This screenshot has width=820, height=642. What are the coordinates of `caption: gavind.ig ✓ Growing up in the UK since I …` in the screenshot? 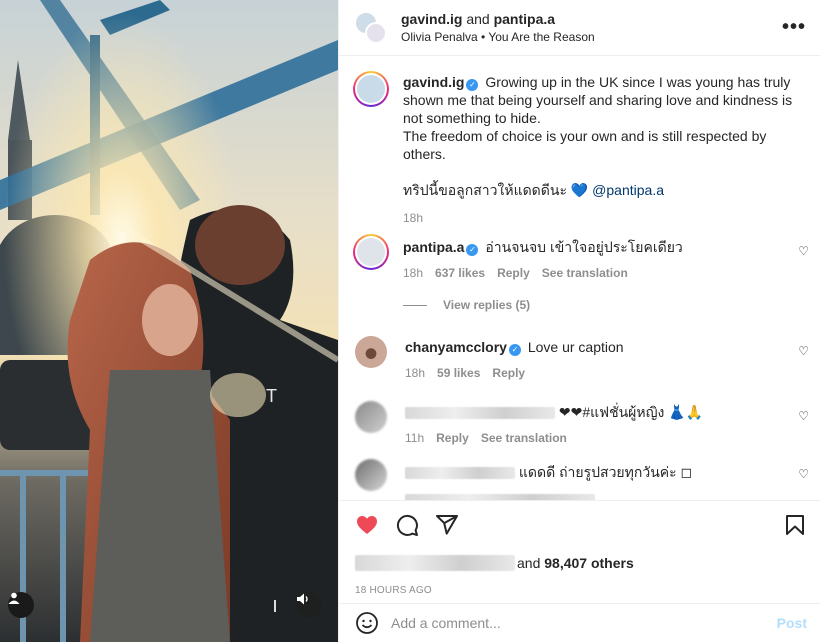 It's located at (581, 149).